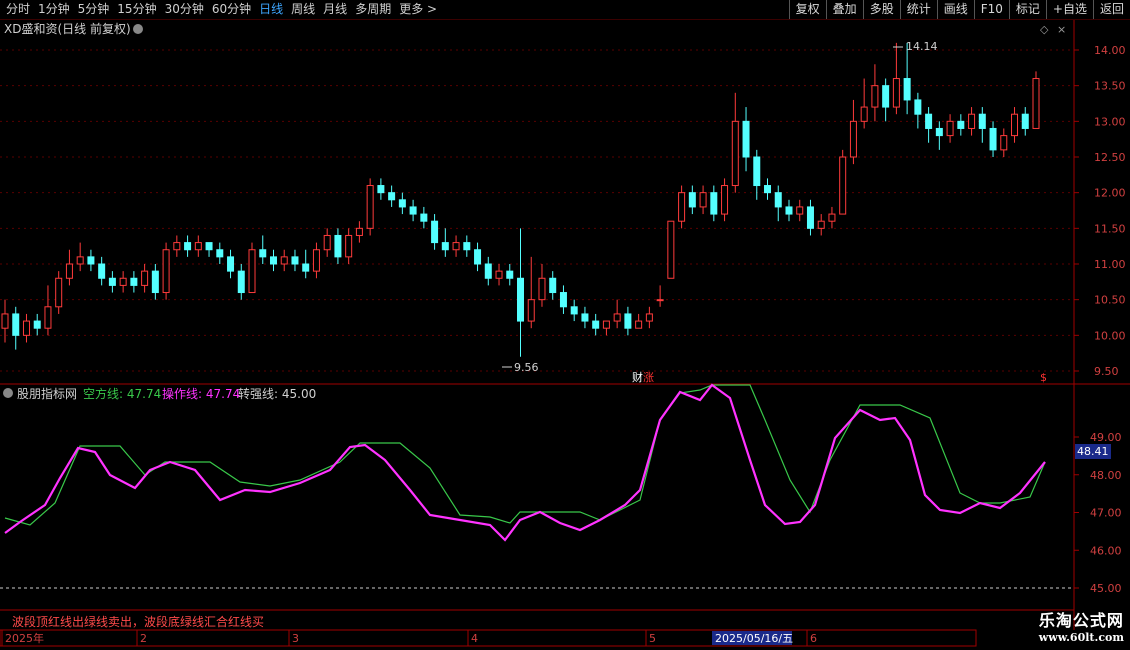 Image resolution: width=1130 pixels, height=650 pixels. I want to click on period-7: 周线, so click(303, 9).